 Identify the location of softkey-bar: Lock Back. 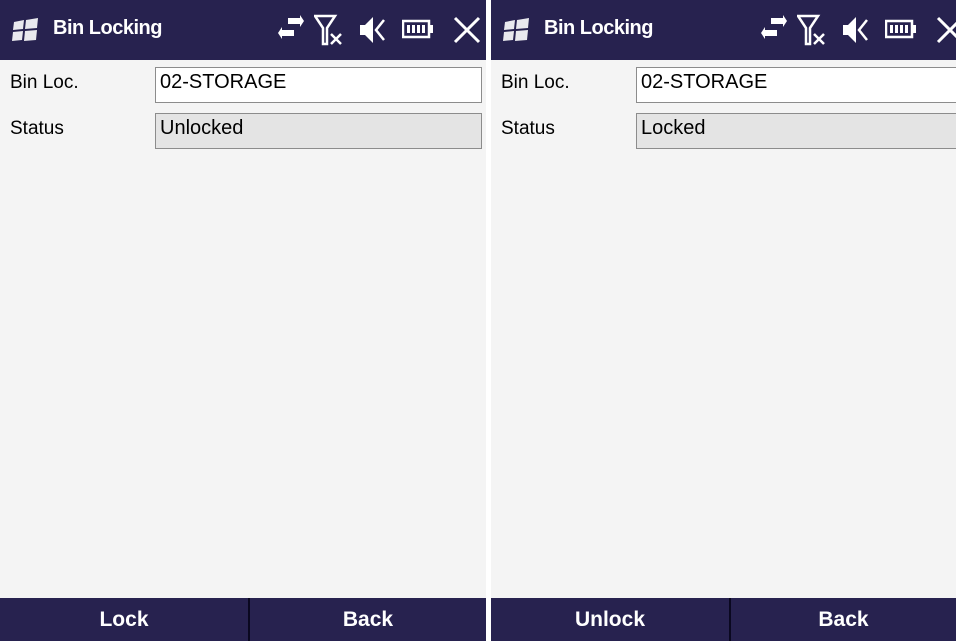
(243, 619).